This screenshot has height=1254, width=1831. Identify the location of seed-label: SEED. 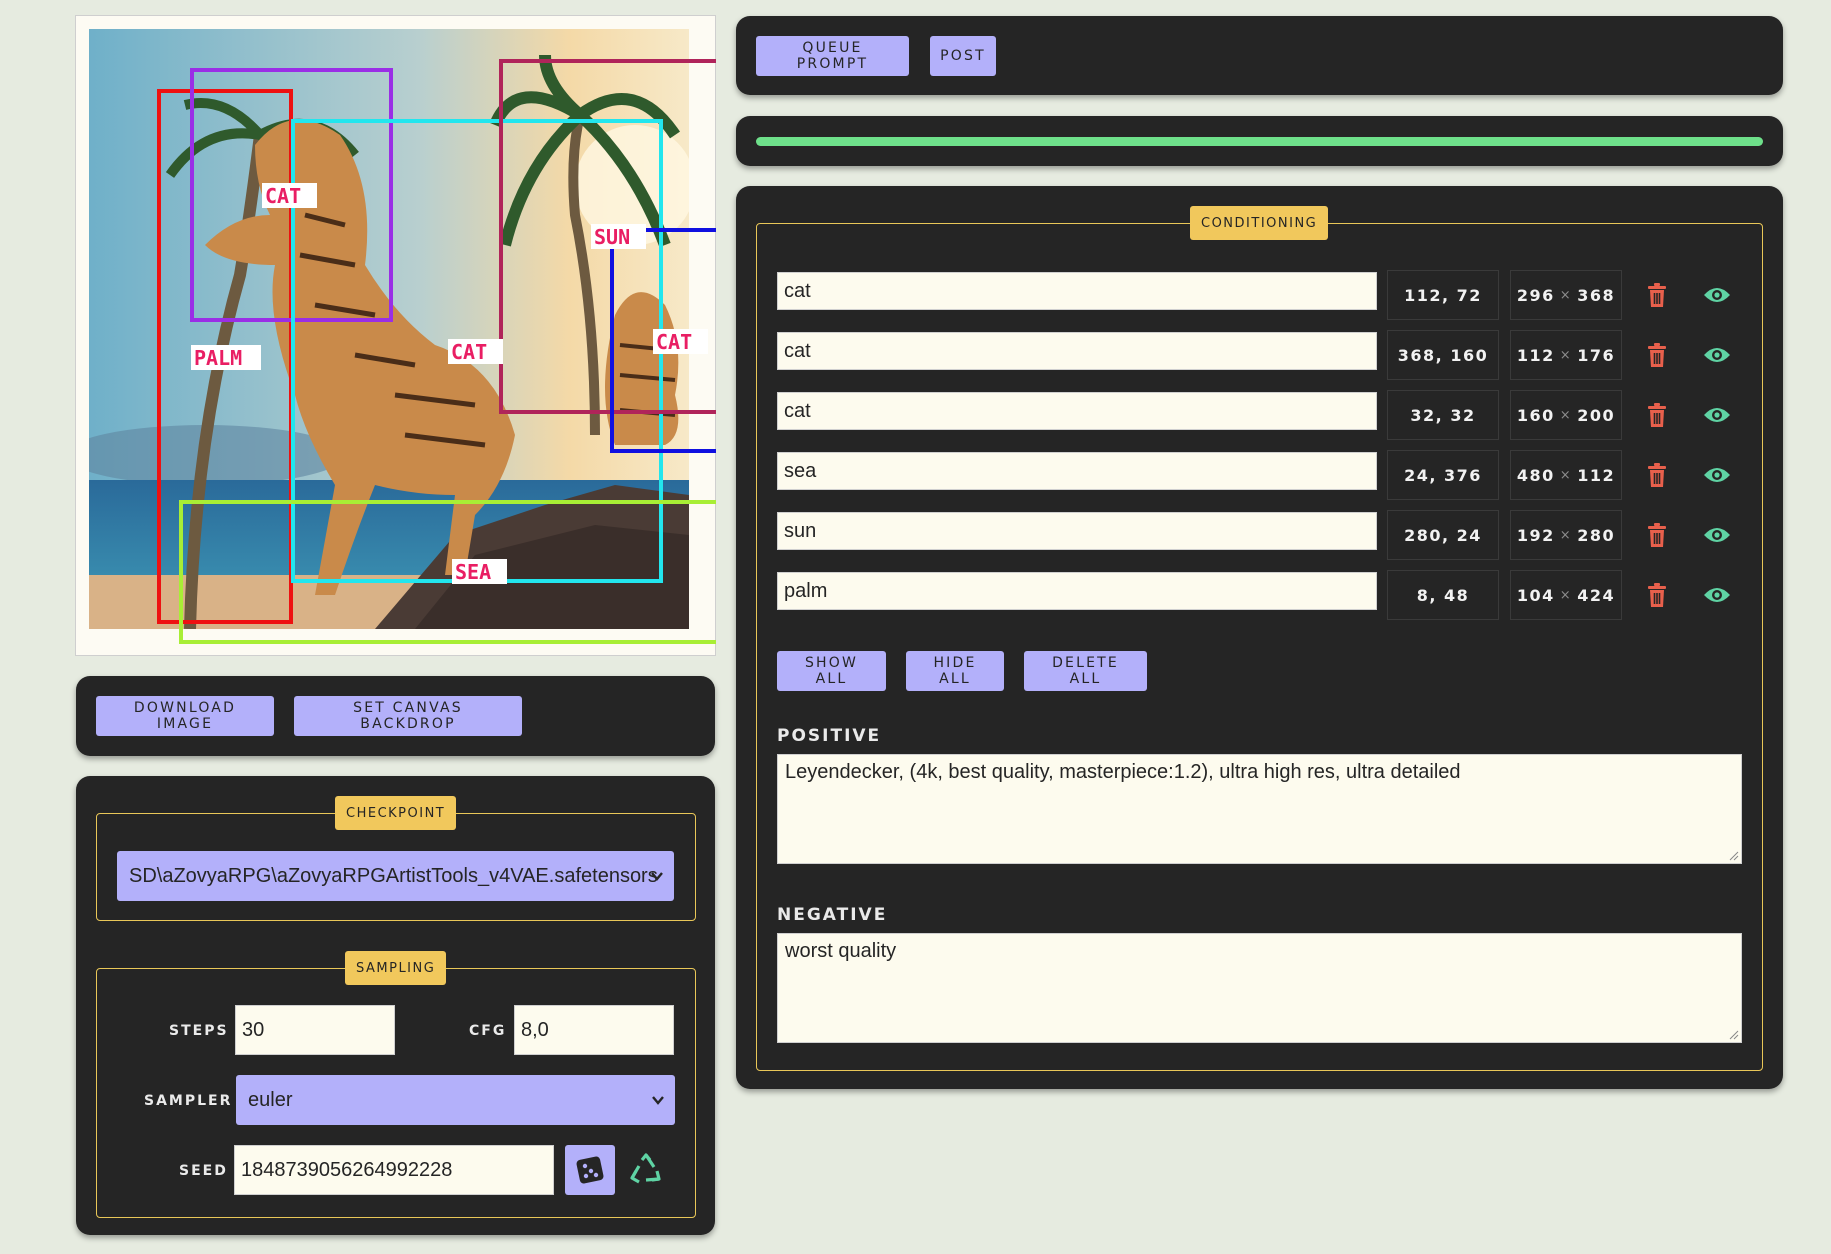
(203, 1171).